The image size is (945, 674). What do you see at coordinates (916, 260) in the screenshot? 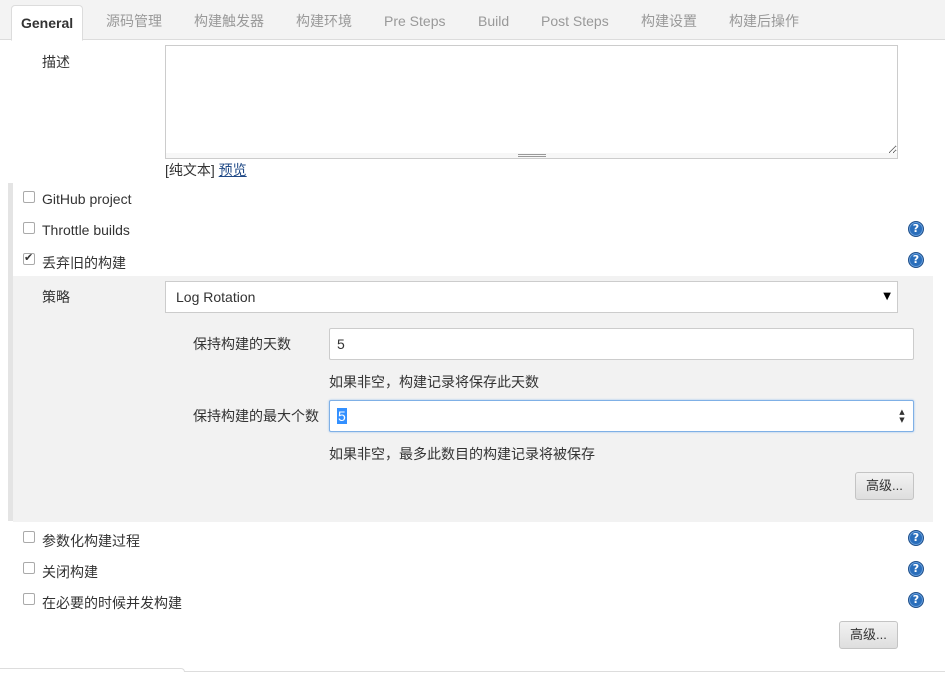
I see `discard-old-builds-help-icon: ?` at bounding box center [916, 260].